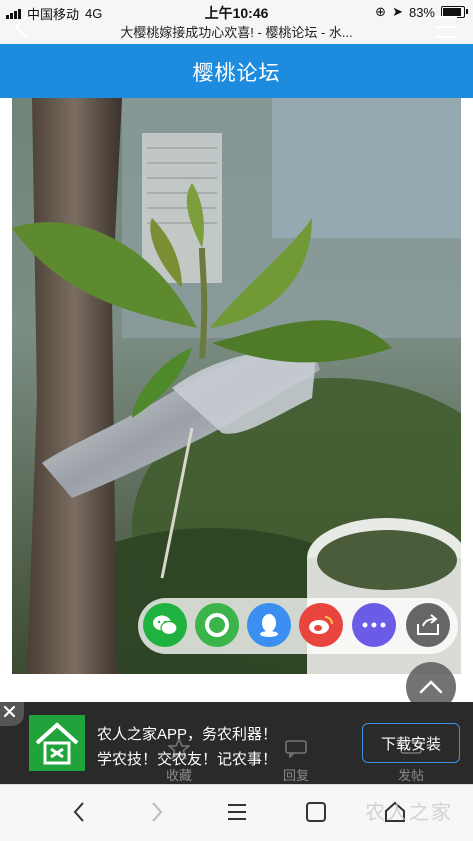  Describe the element at coordinates (296, 749) in the screenshot. I see `comment-icon` at that location.